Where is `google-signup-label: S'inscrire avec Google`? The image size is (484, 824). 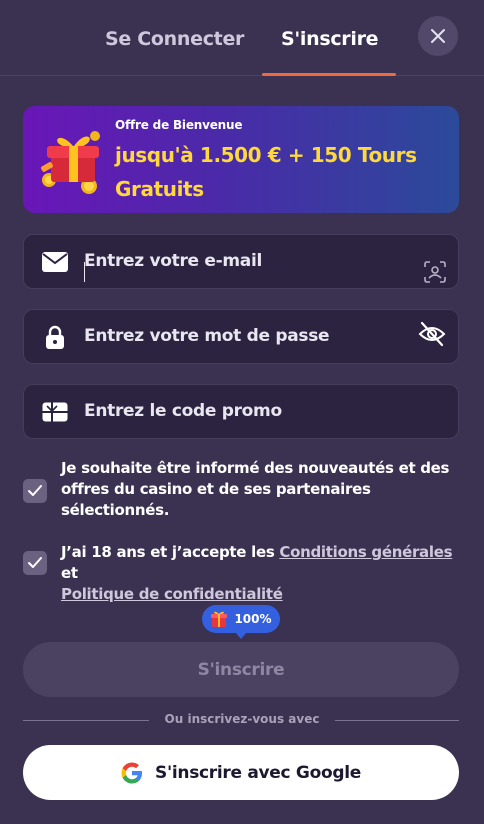 google-signup-label: S'inscrire avec Google is located at coordinates (258, 772).